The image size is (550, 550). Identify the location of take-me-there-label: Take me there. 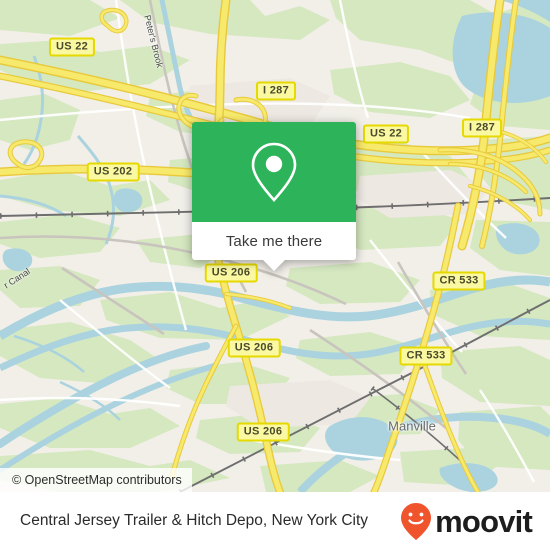
(274, 241).